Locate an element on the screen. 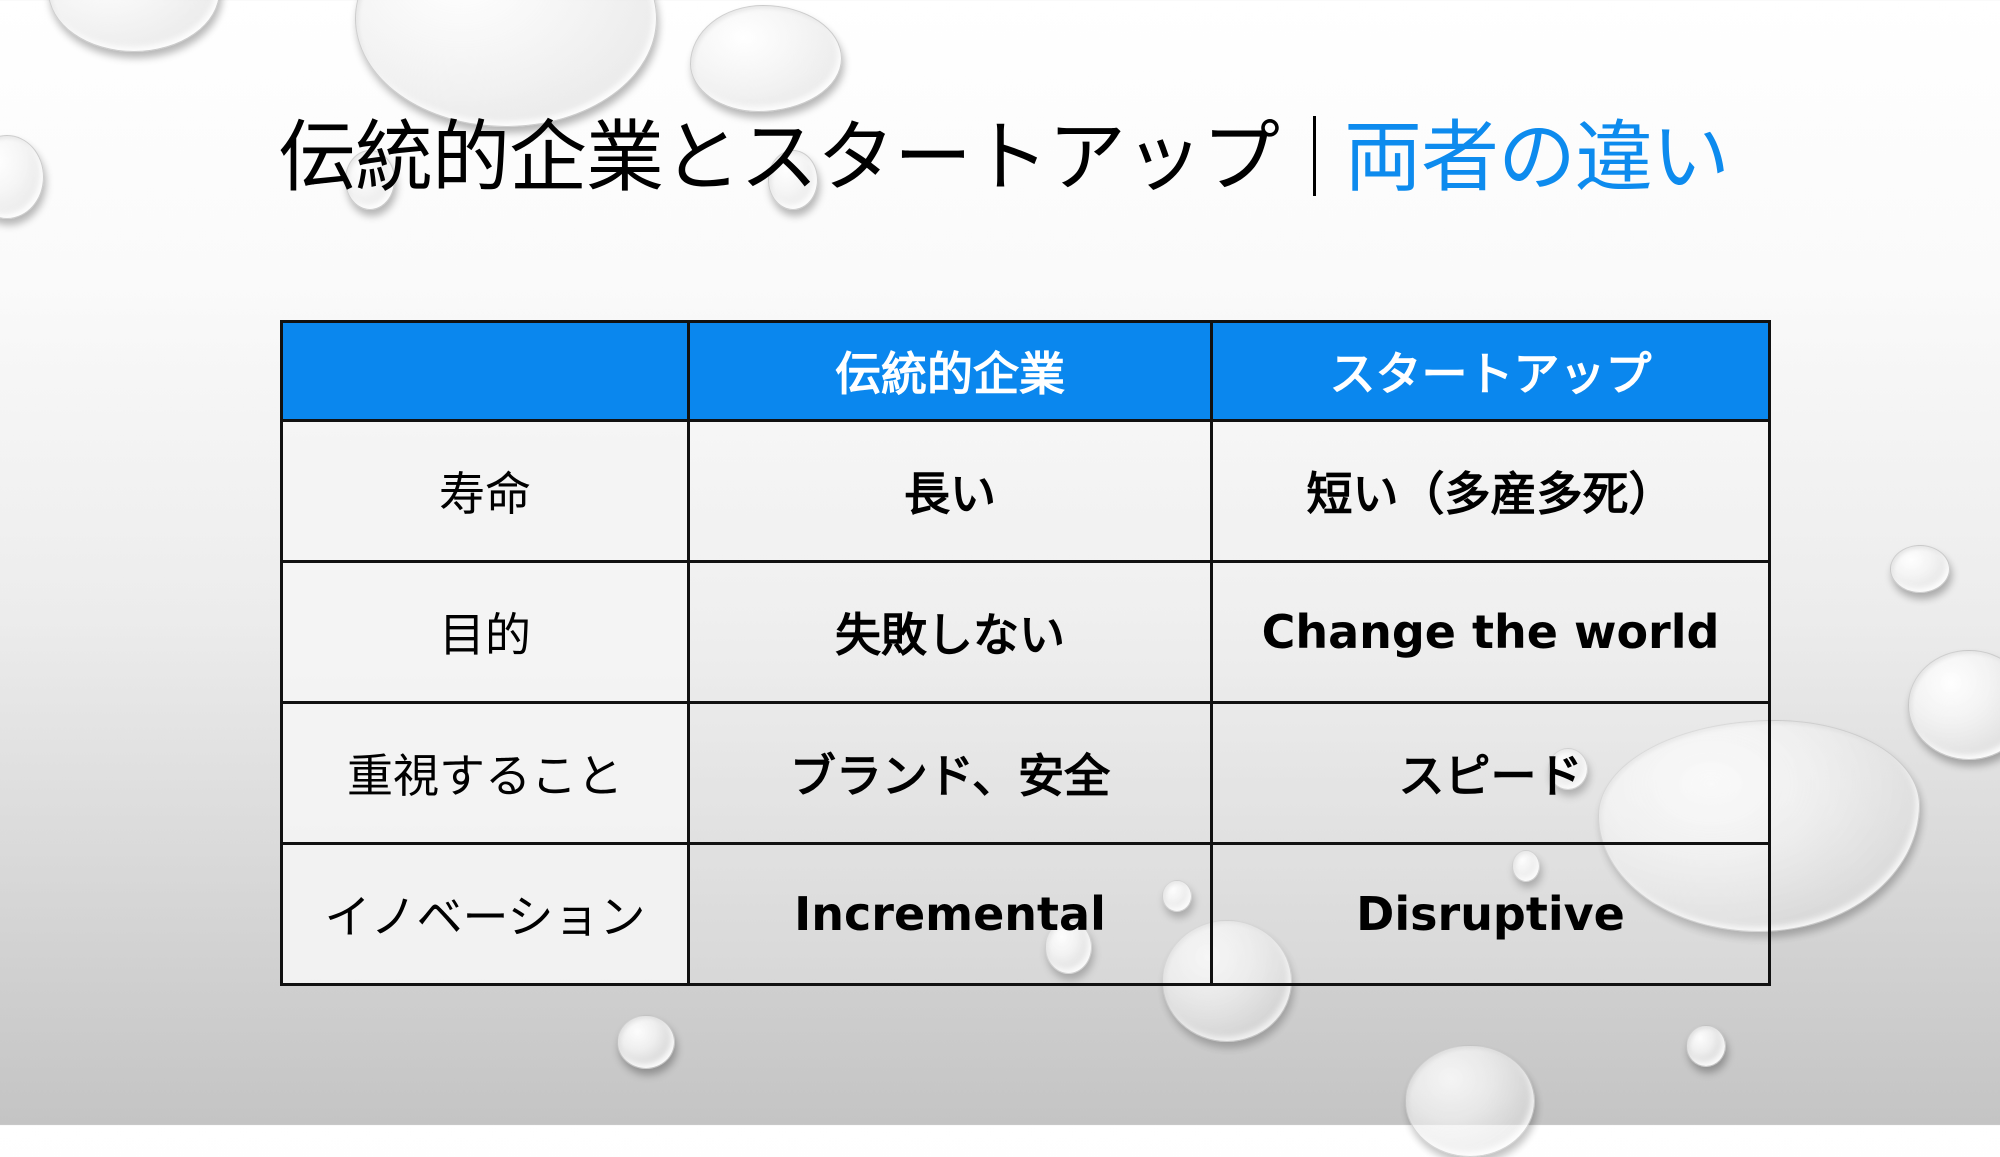  table-row: イノベーション Incremental Disruptive is located at coordinates (1025, 914).